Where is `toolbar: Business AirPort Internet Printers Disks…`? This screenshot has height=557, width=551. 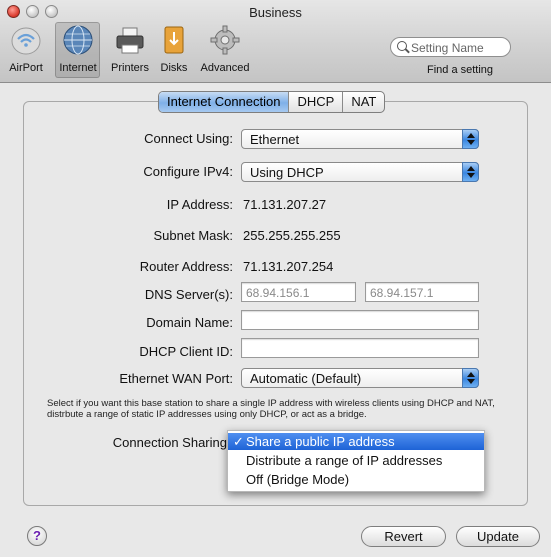 toolbar: Business AirPort Internet Printers Disks… is located at coordinates (275, 41).